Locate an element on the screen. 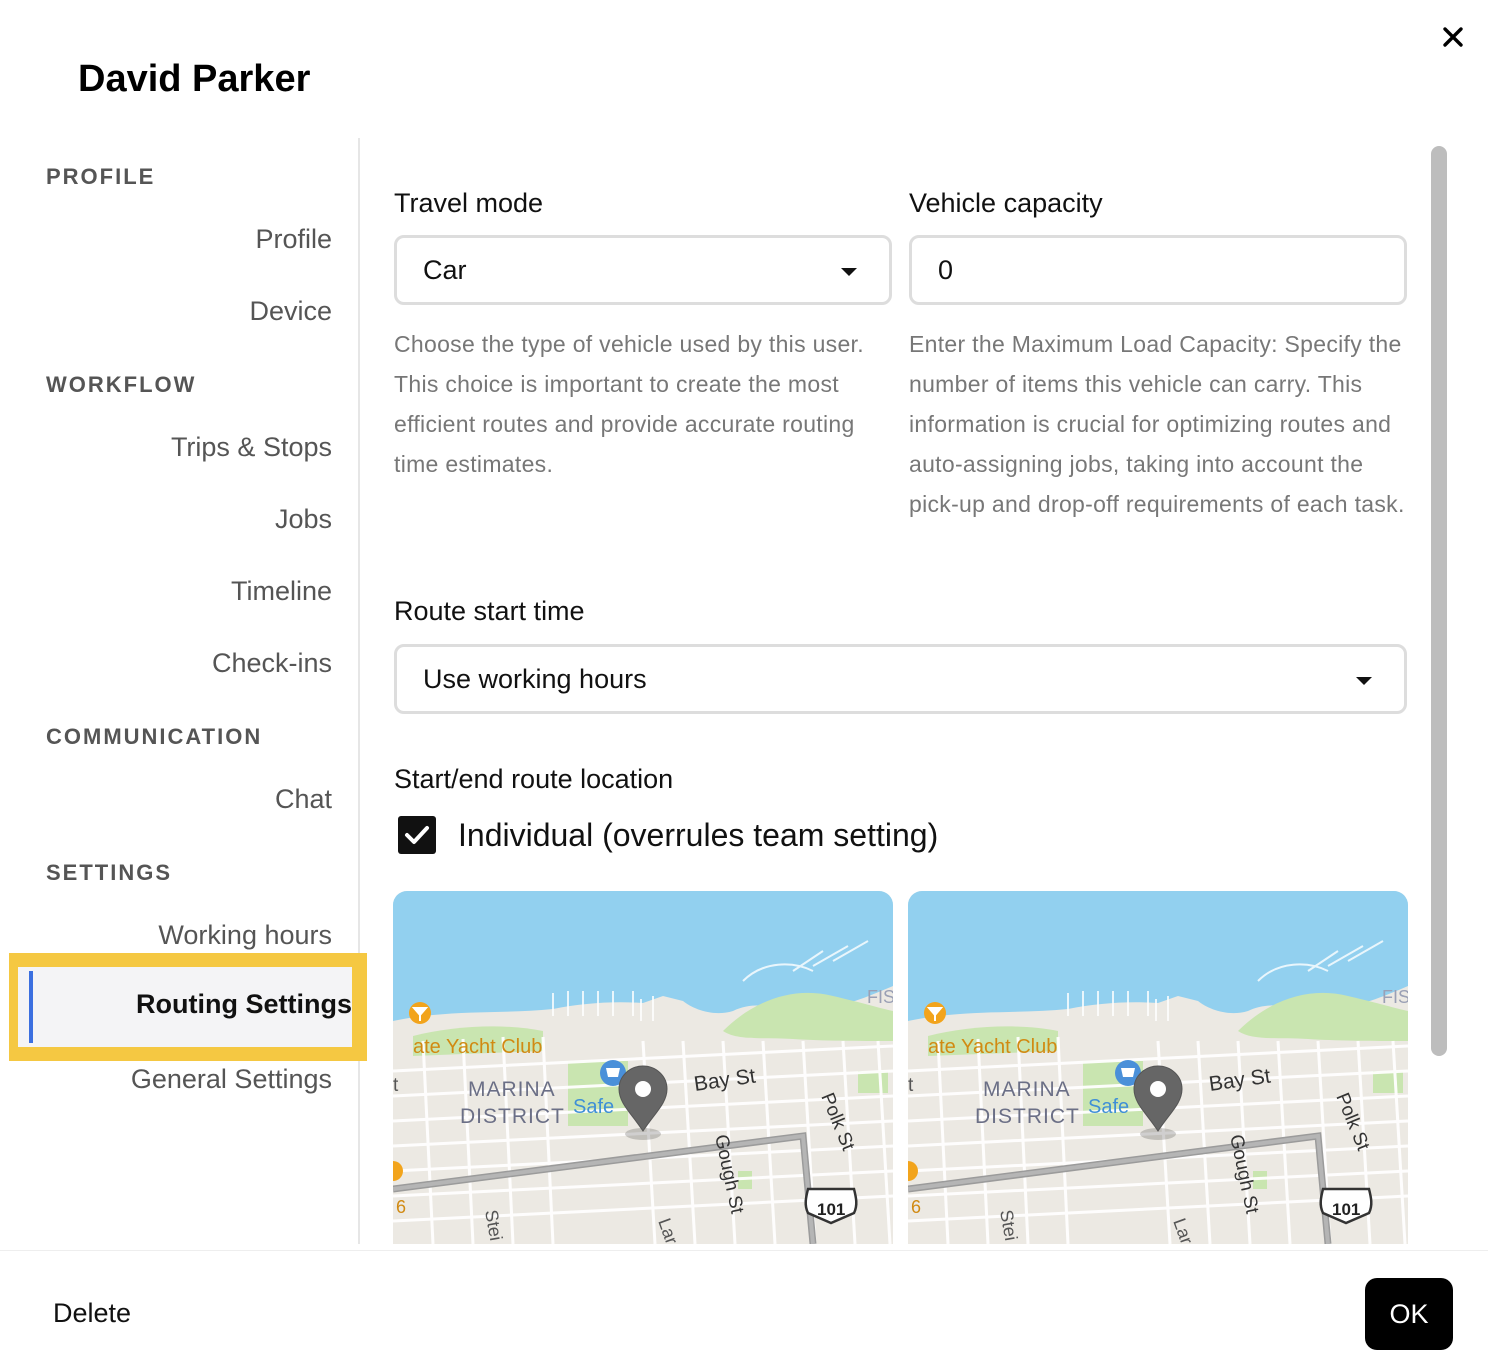  close-icon is located at coordinates (1453, 37).